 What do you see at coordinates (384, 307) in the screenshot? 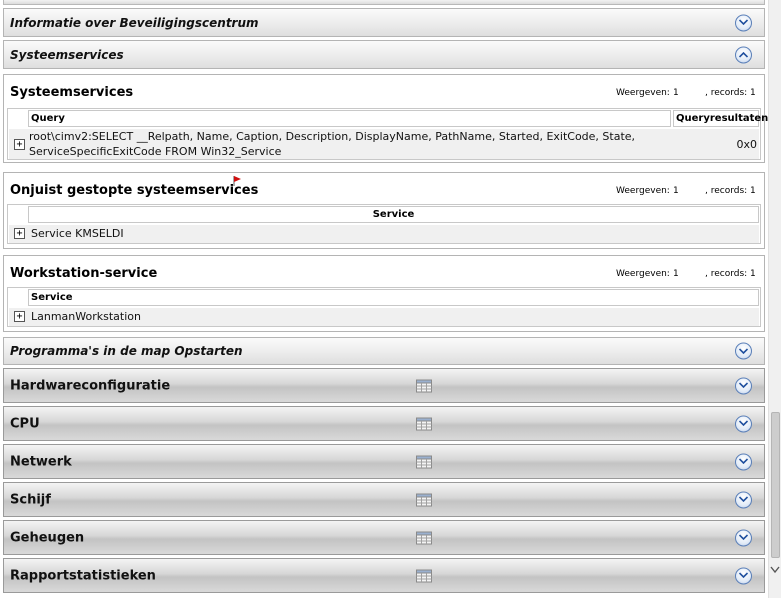
I see `results-table: Service + LanmanWorkstation` at bounding box center [384, 307].